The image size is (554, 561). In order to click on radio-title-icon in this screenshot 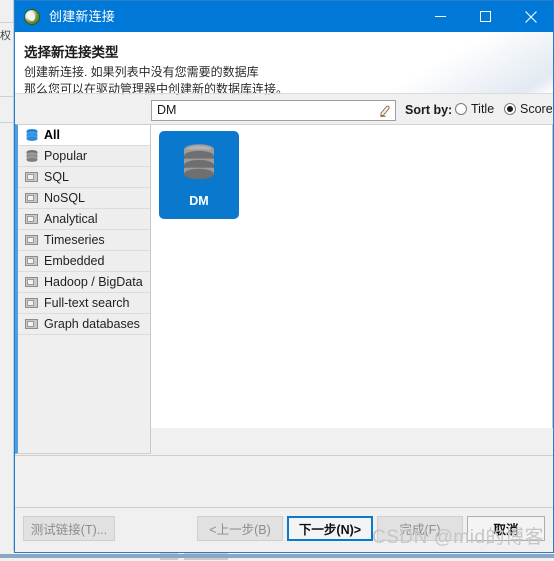, I will do `click(461, 109)`.